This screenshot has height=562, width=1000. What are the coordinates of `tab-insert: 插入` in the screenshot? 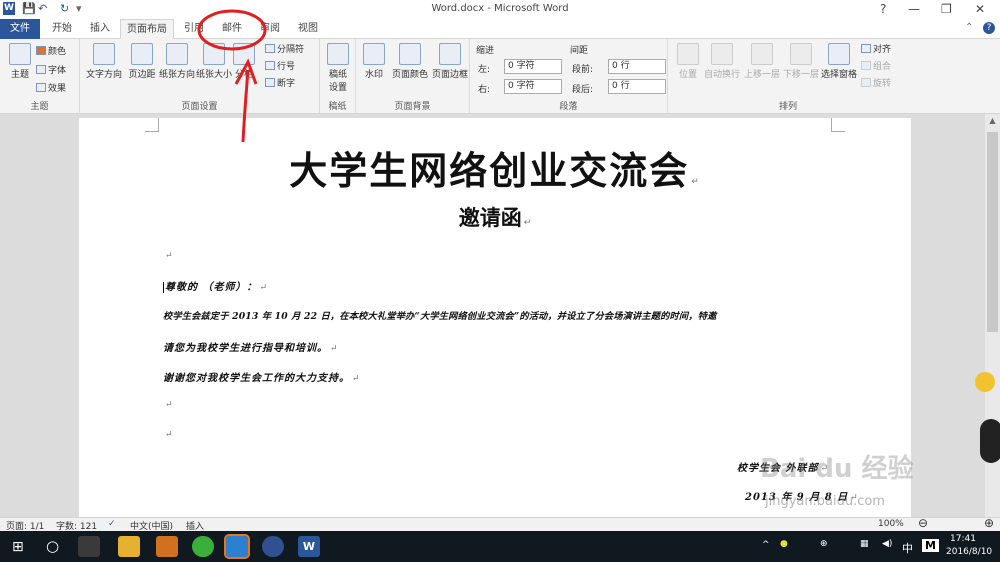 It's located at (100, 29).